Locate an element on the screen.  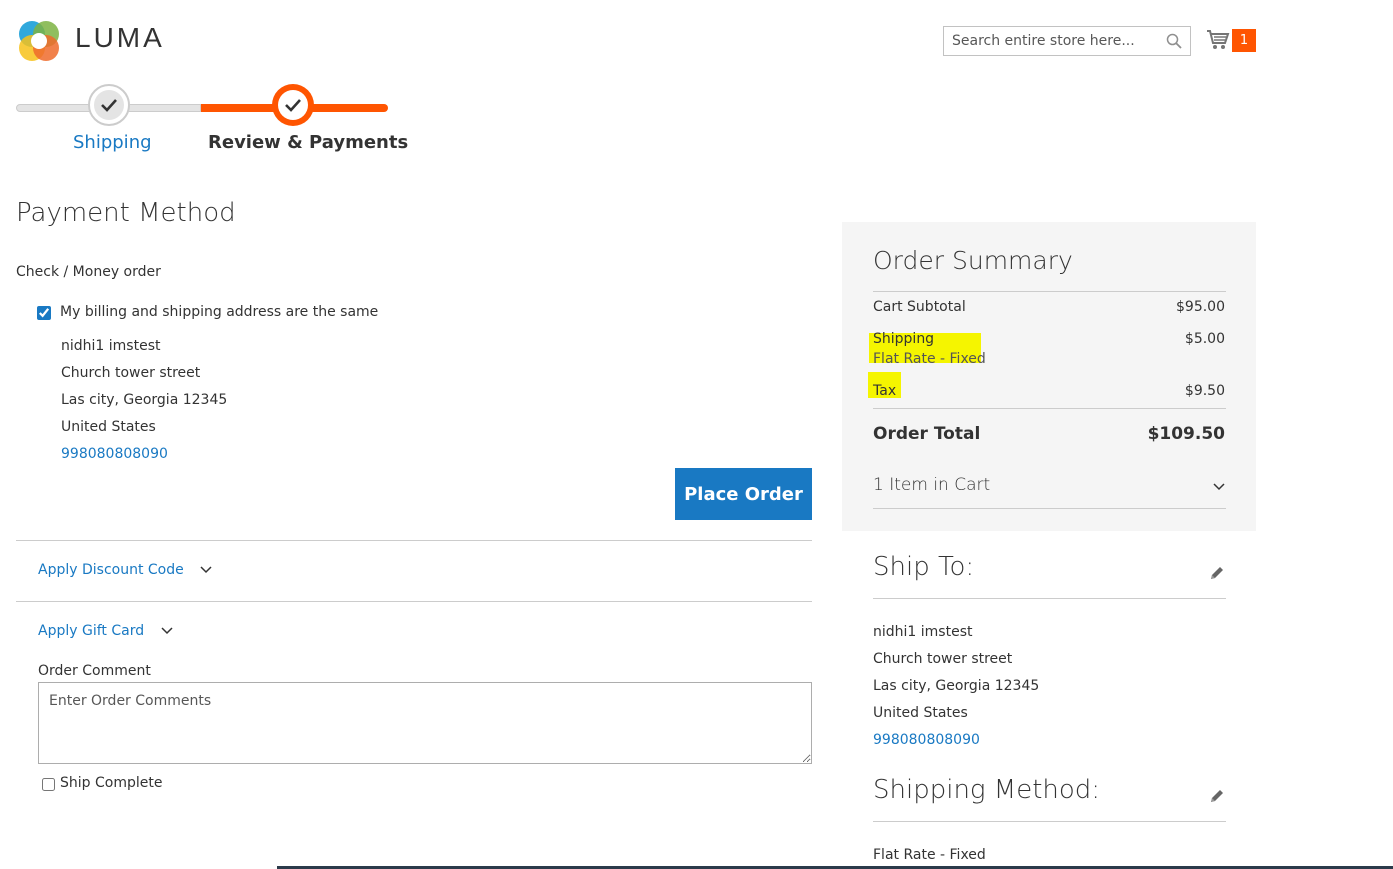
billing-phone-link: 998080808090 is located at coordinates (114, 454).